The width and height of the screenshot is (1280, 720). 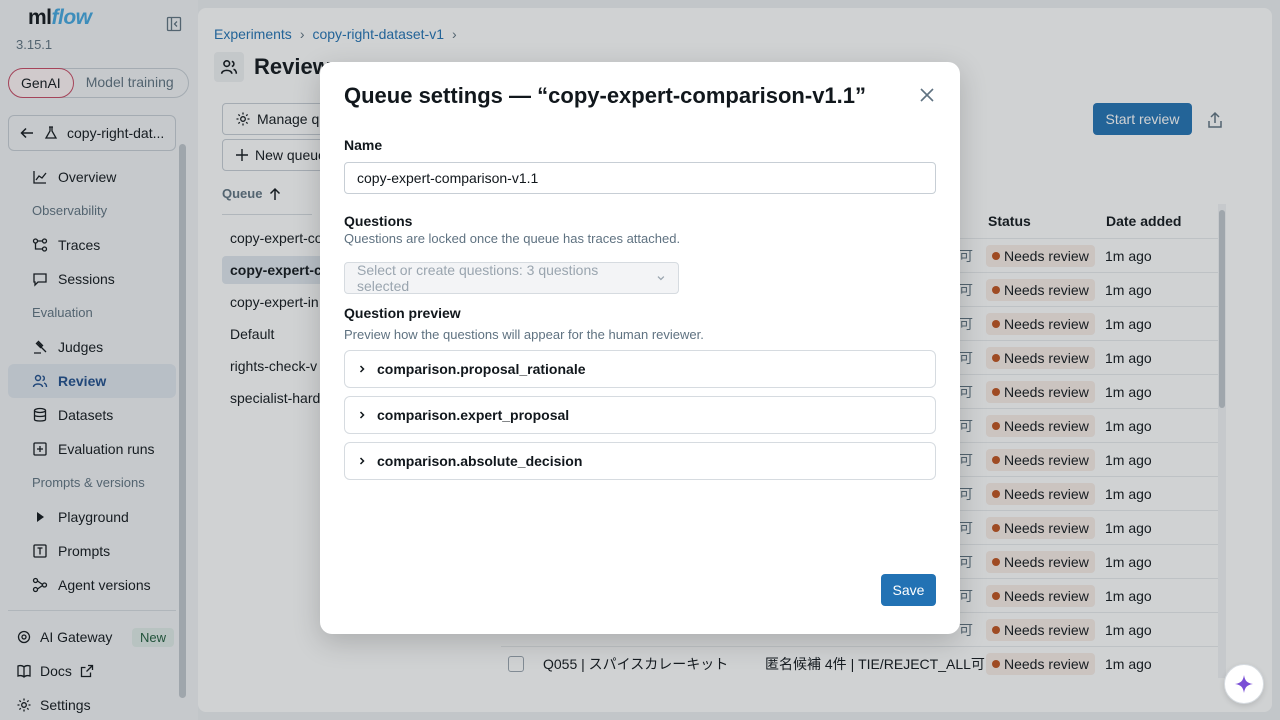 What do you see at coordinates (640, 415) in the screenshot?
I see `question-preview-item: comparison.expert_proposal` at bounding box center [640, 415].